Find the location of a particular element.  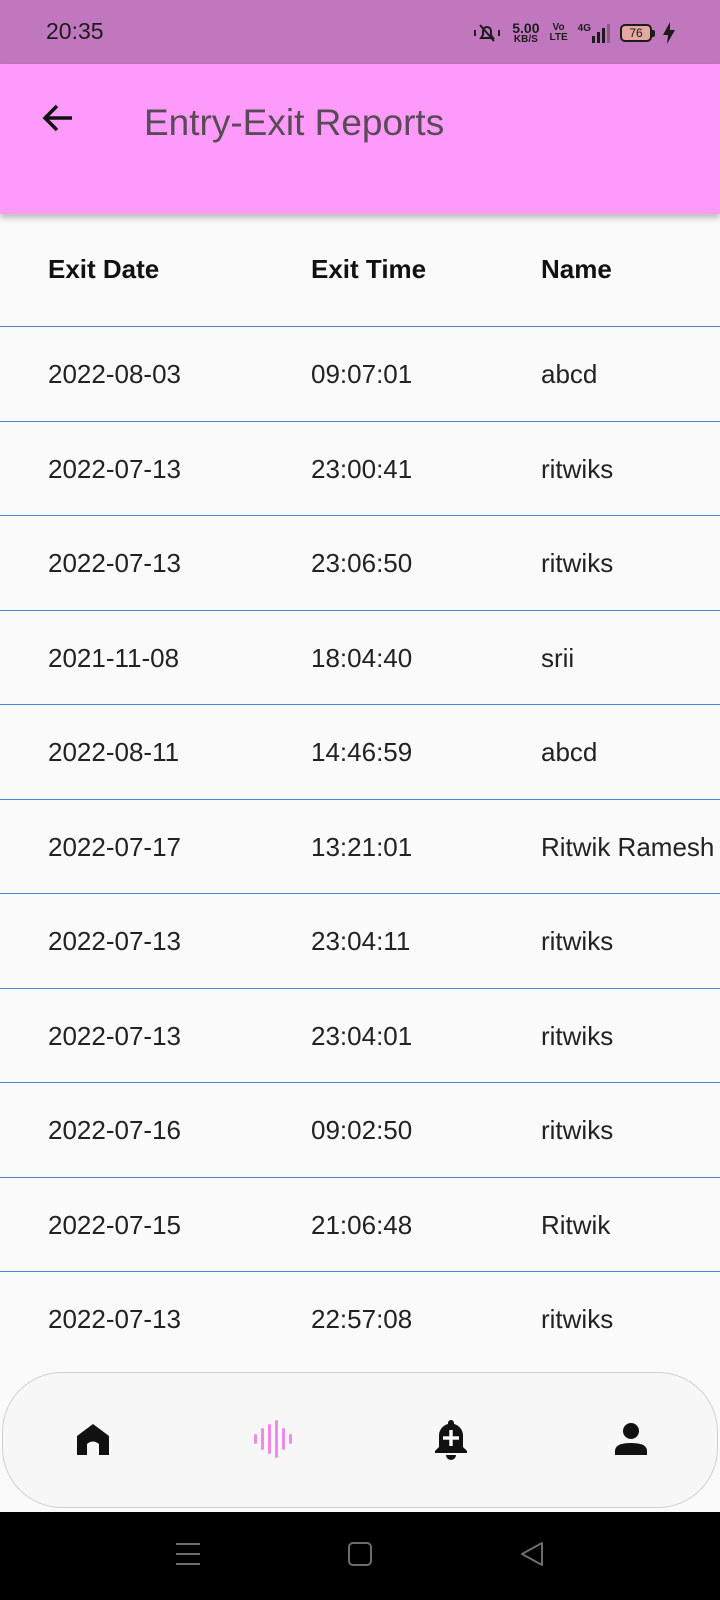

mute-icon is located at coordinates (487, 33).